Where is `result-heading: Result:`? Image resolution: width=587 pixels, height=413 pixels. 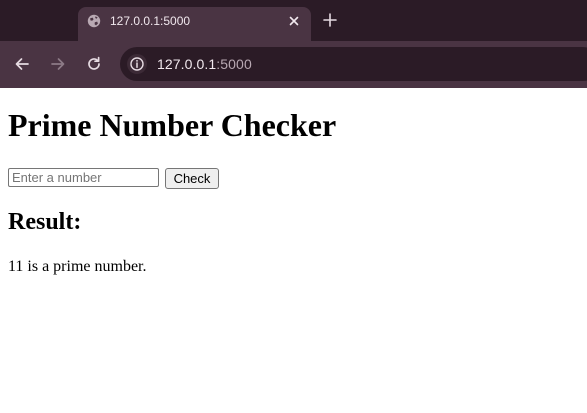
result-heading: Result: is located at coordinates (45, 222).